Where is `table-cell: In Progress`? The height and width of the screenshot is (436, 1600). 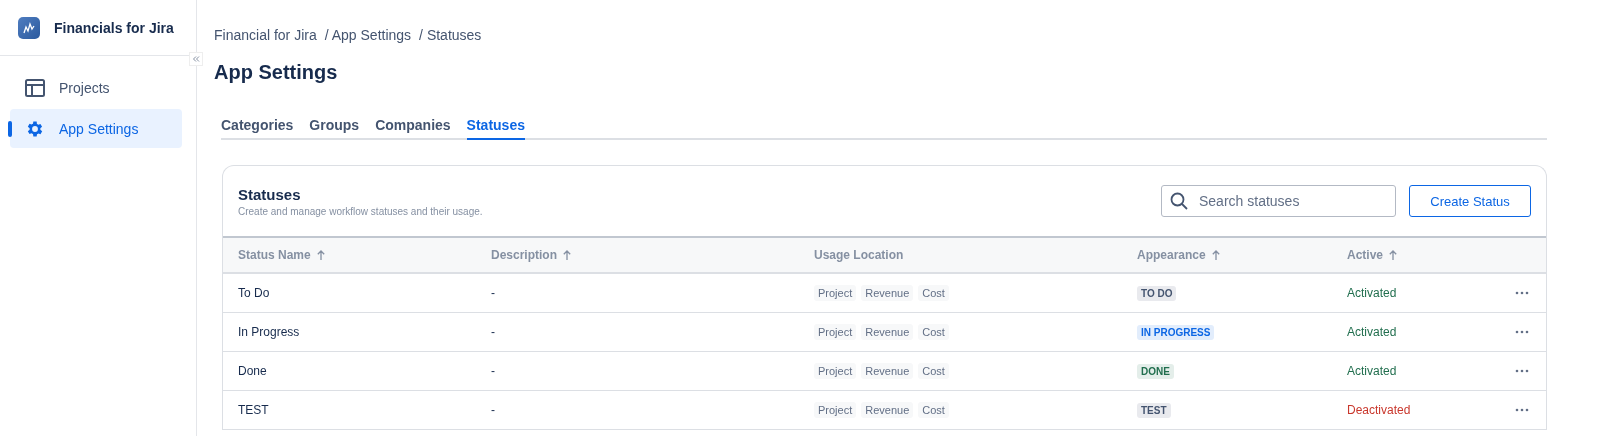
table-cell: In Progress is located at coordinates (269, 332).